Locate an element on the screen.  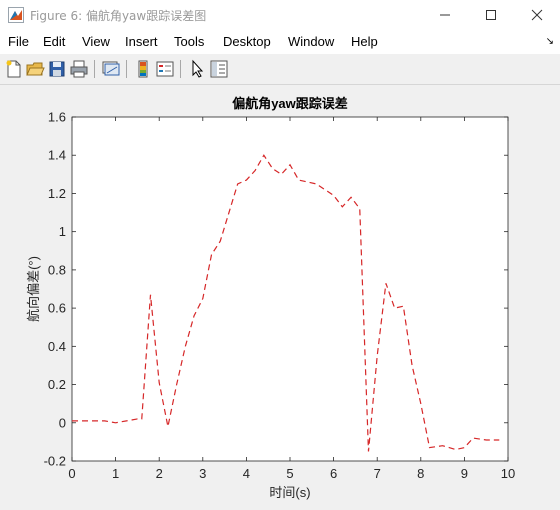
y-tick-label: 1 is located at coordinates (62, 231).